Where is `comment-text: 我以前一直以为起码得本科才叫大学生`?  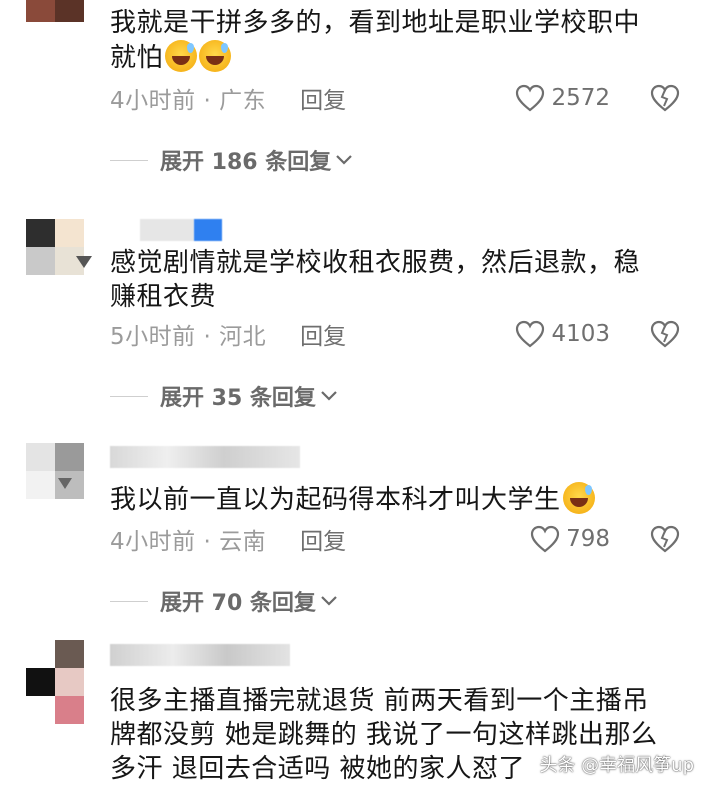 comment-text: 我以前一直以为起码得本科才叫大学生 is located at coordinates (390, 499).